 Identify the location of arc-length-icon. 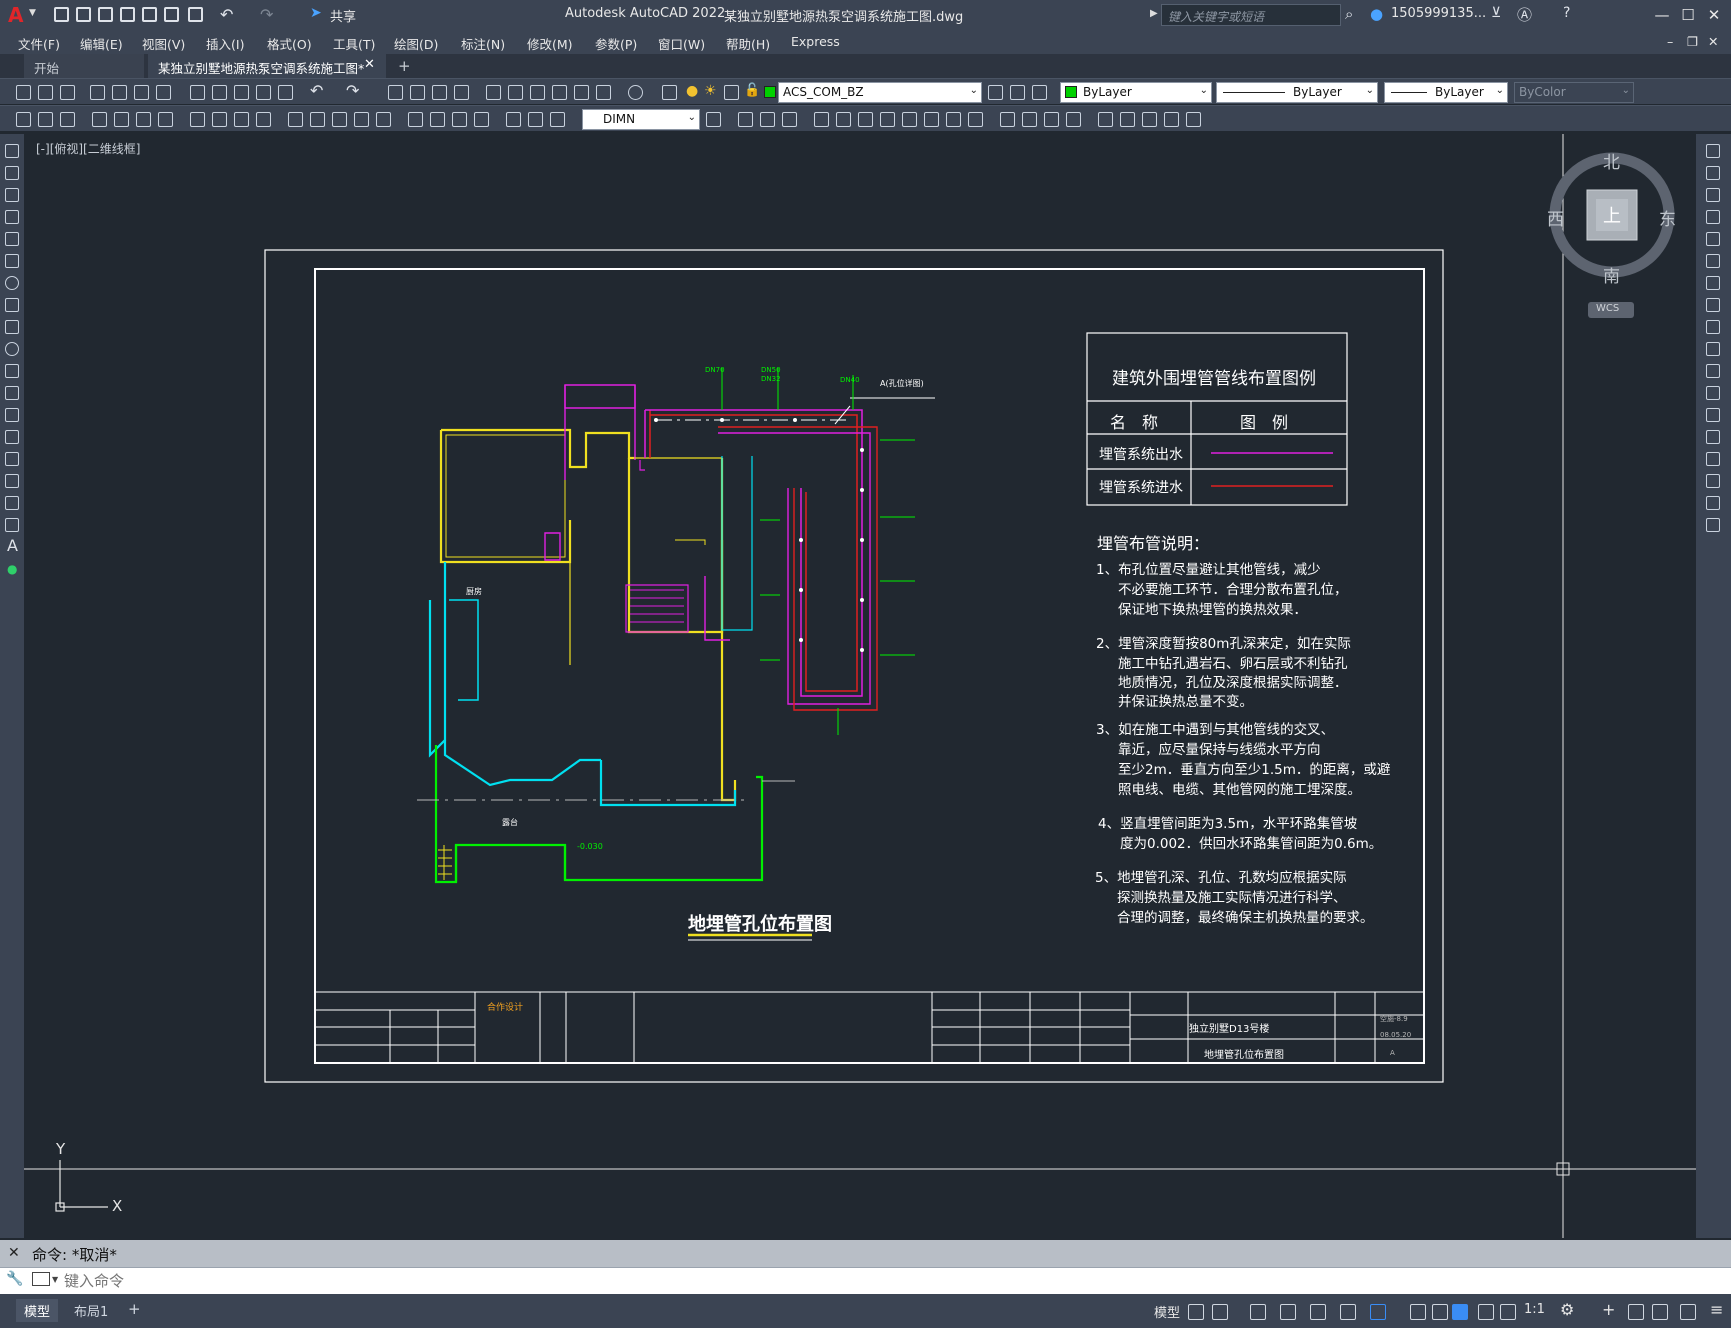
(143, 119).